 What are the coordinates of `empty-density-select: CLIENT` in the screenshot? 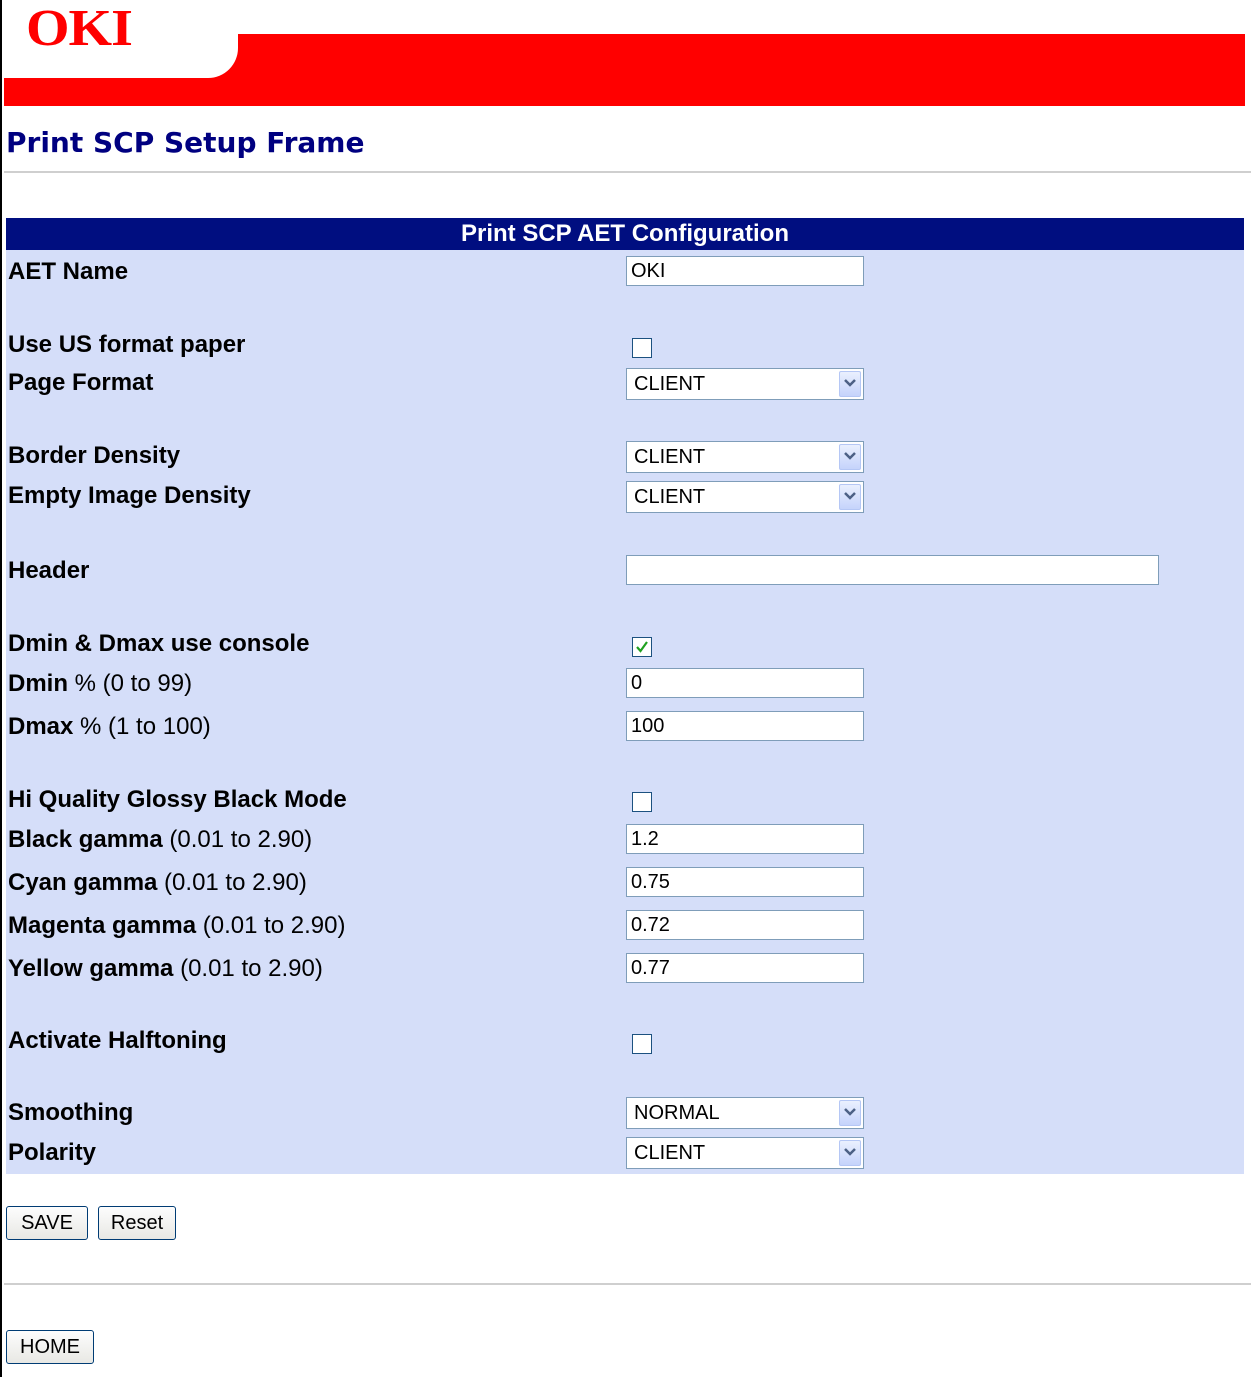 It's located at (745, 497).